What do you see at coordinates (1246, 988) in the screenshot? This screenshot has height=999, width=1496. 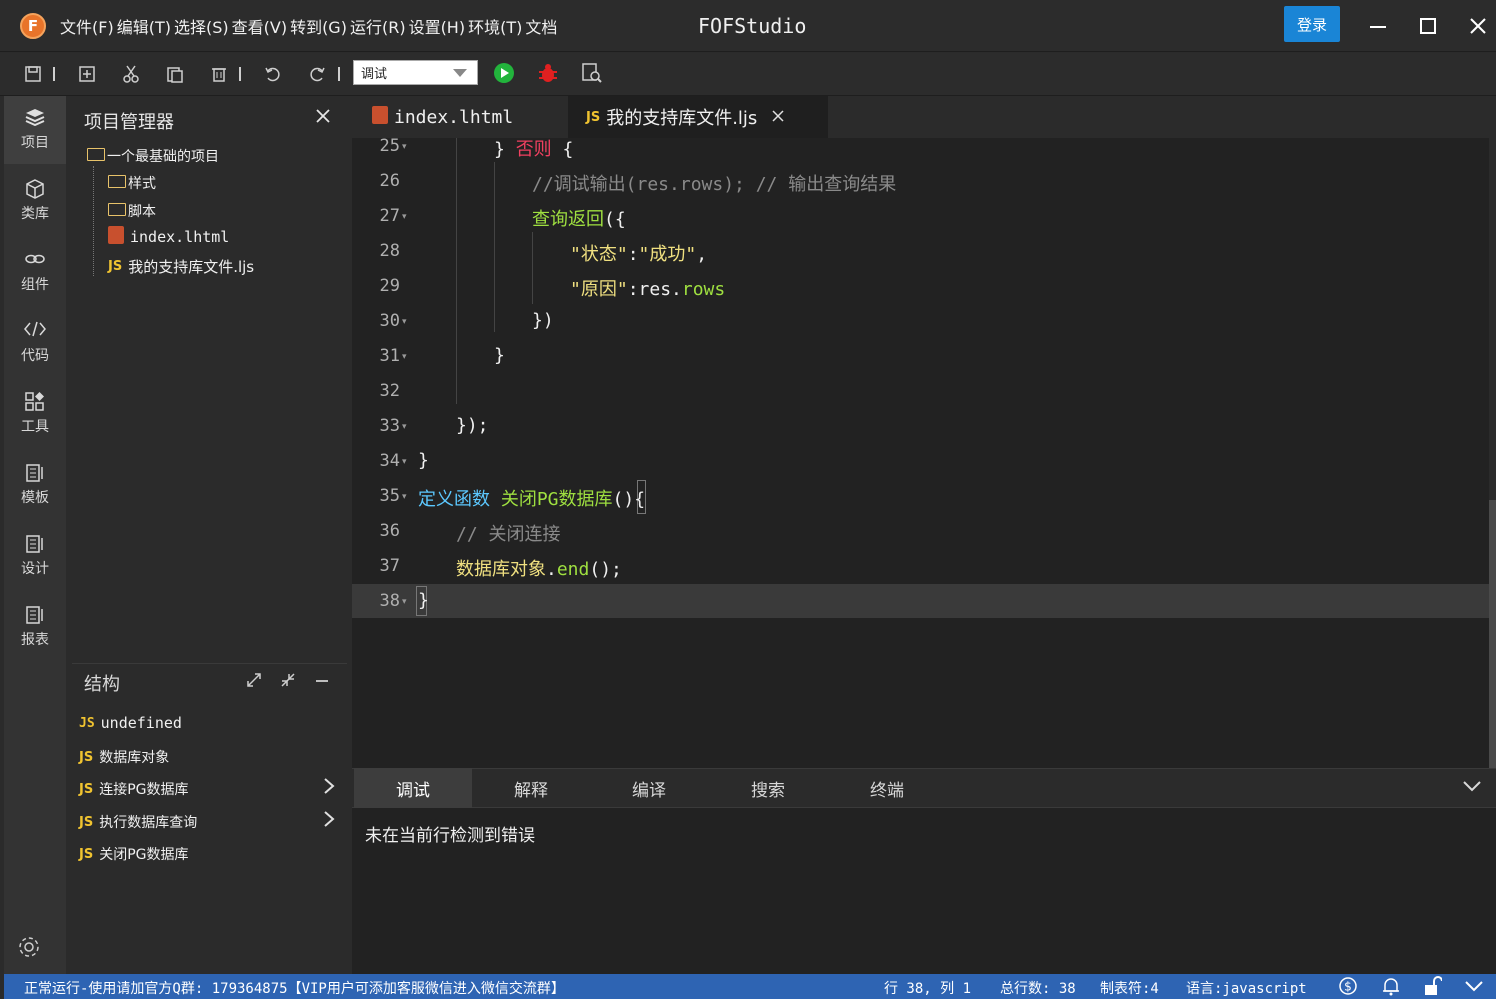 I see `language-mode: 语言:javascript` at bounding box center [1246, 988].